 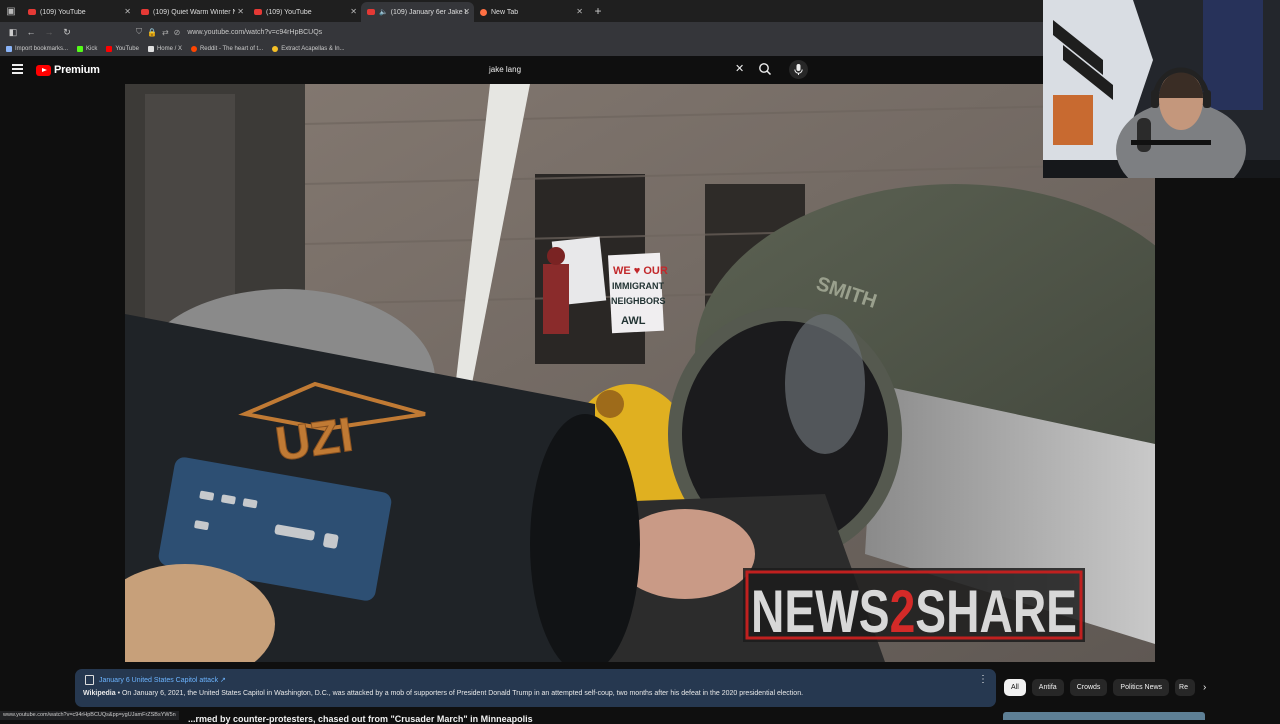 What do you see at coordinates (31, 32) in the screenshot?
I see `back-arrow-icon: ←` at bounding box center [31, 32].